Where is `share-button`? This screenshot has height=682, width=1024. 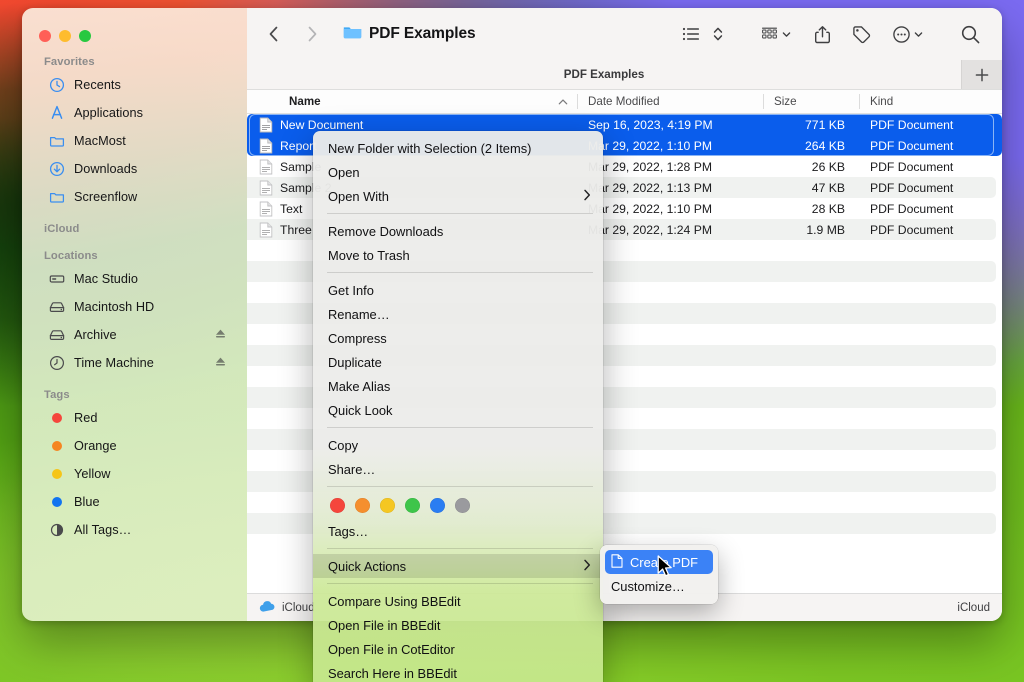
share-button is located at coordinates (822, 34).